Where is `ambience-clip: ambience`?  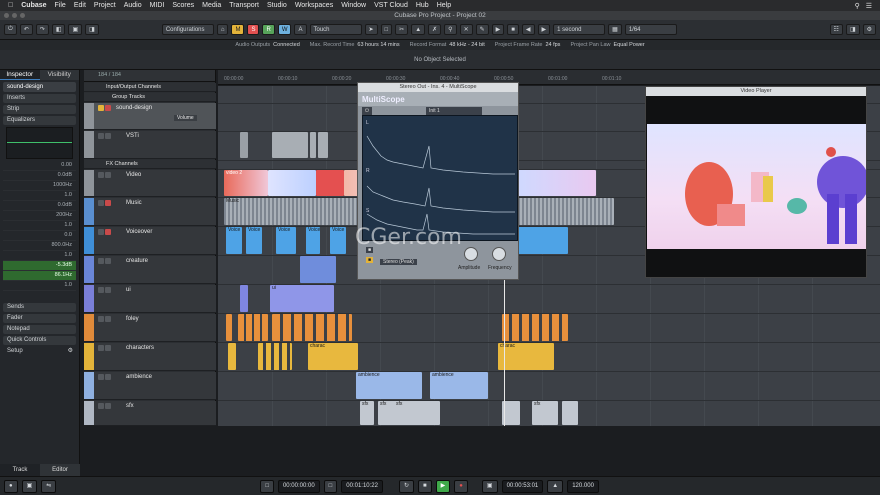 ambience-clip: ambience is located at coordinates (459, 385).